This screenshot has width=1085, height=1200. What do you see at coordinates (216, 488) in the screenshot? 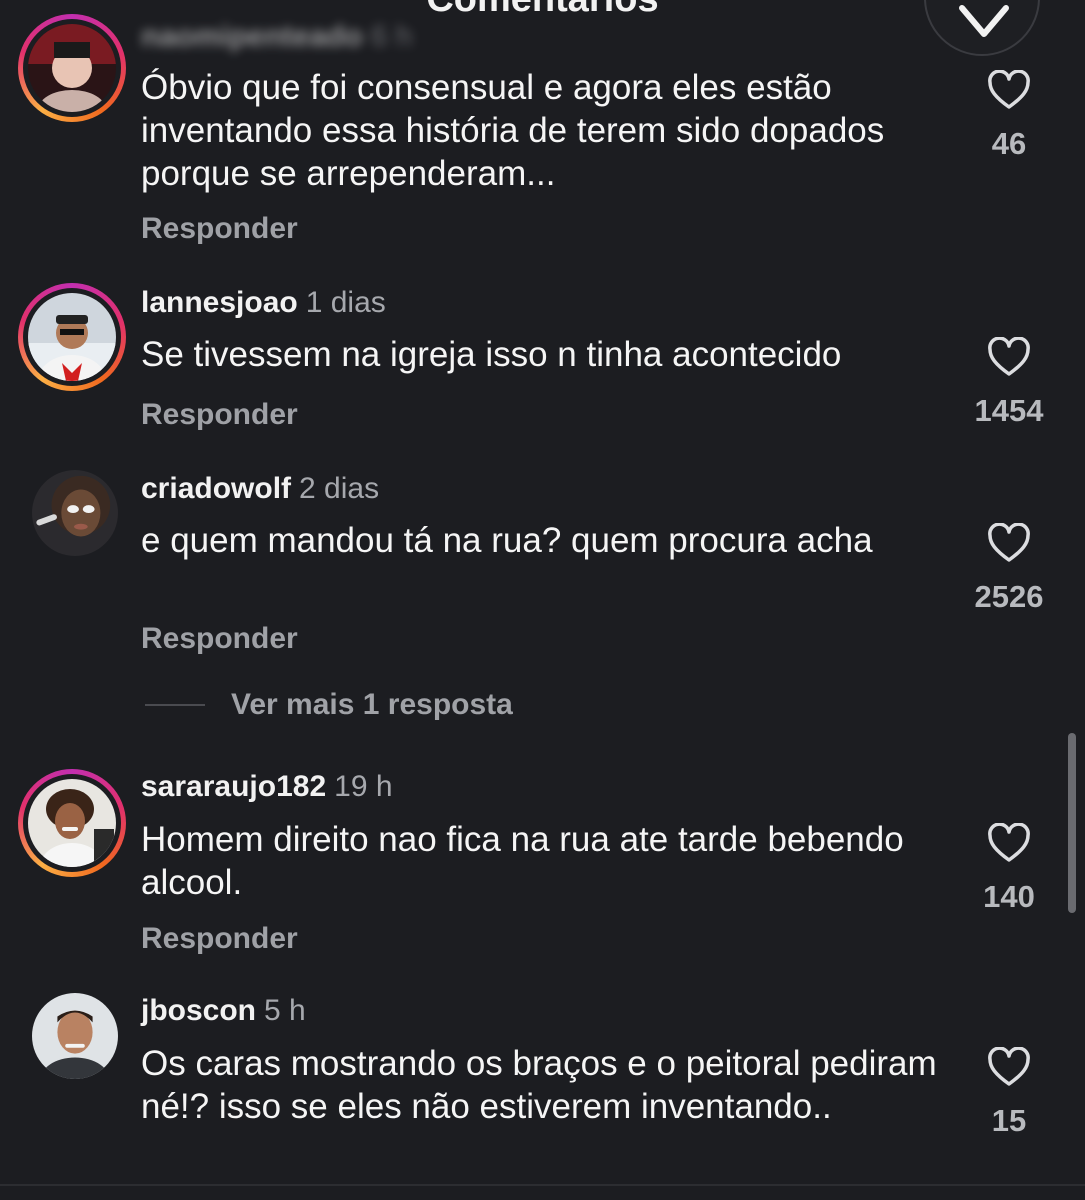
I see `comment-username: criadowolf` at bounding box center [216, 488].